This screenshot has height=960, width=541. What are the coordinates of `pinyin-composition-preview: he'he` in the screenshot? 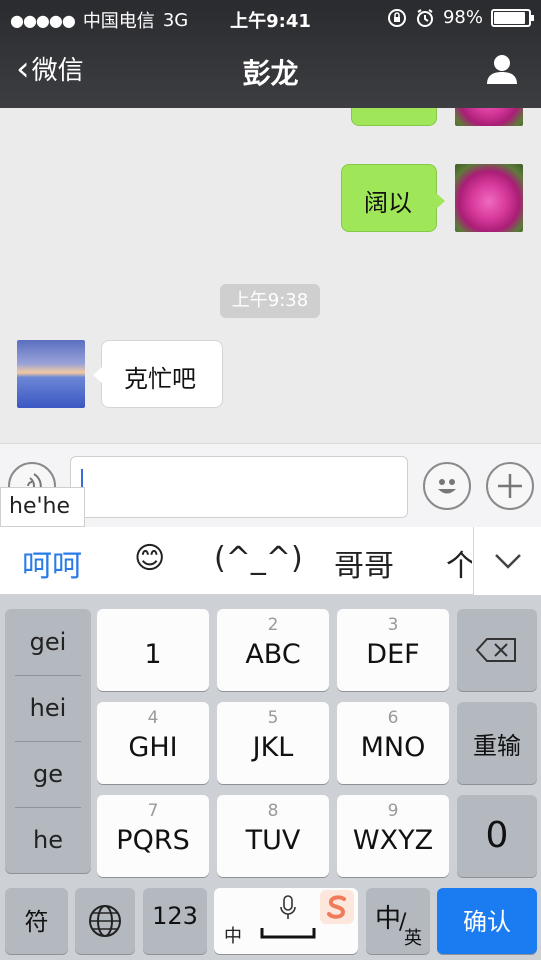 It's located at (42, 507).